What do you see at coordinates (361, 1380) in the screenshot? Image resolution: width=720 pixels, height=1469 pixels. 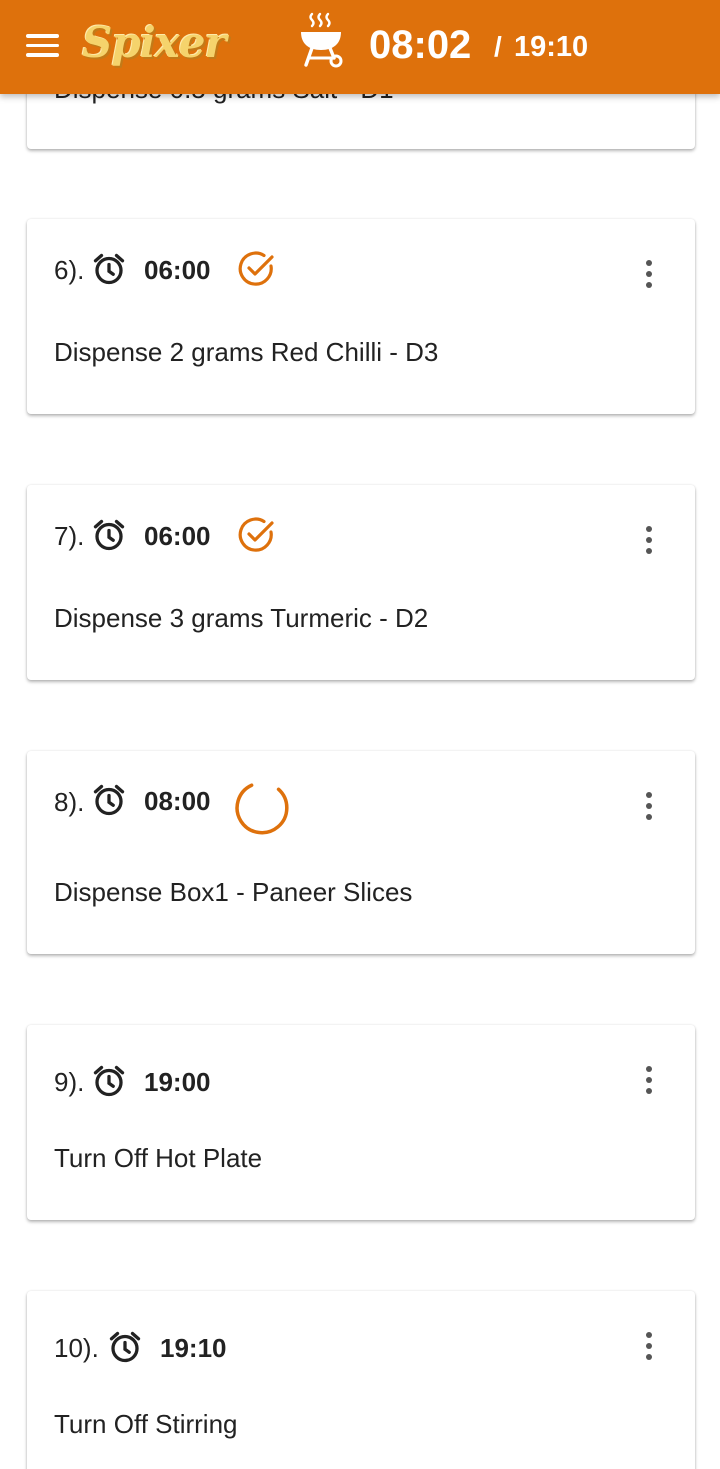 I see `step-card-10: 10). 19:10 Turn Off Stirring` at bounding box center [361, 1380].